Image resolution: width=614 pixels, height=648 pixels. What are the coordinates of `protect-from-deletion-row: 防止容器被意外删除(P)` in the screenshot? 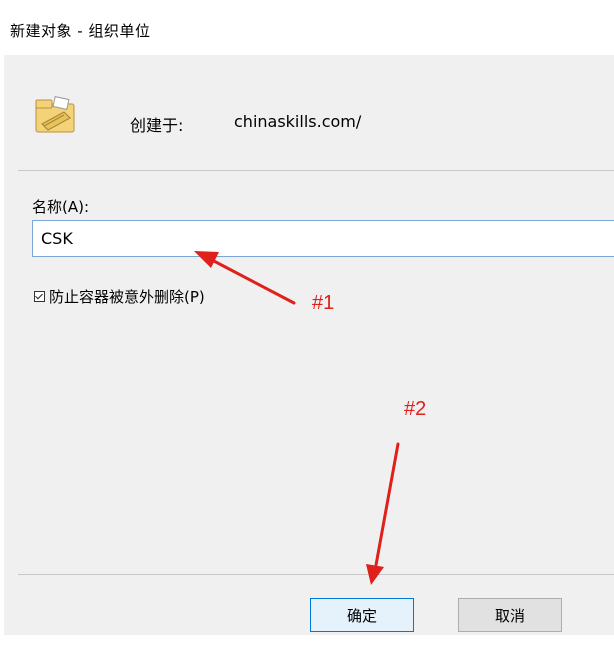 It's located at (119, 296).